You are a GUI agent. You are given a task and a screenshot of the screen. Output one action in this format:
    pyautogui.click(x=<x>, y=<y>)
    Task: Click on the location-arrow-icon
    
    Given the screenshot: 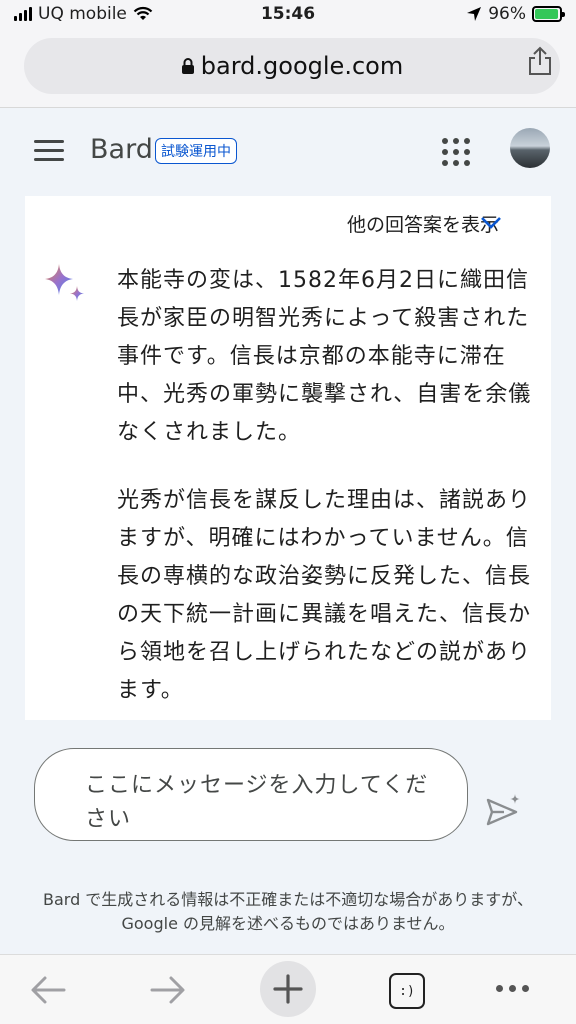 What is the action you would take?
    pyautogui.click(x=474, y=14)
    